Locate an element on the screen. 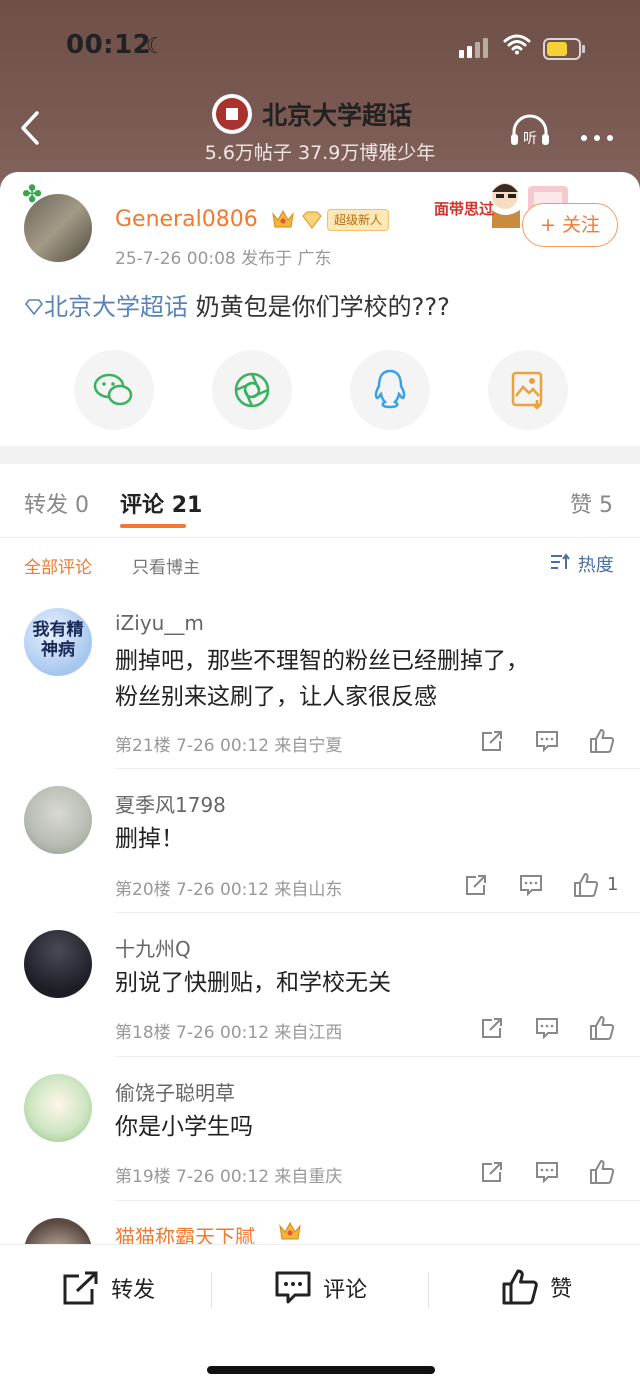  diamond-icon is located at coordinates (312, 222).